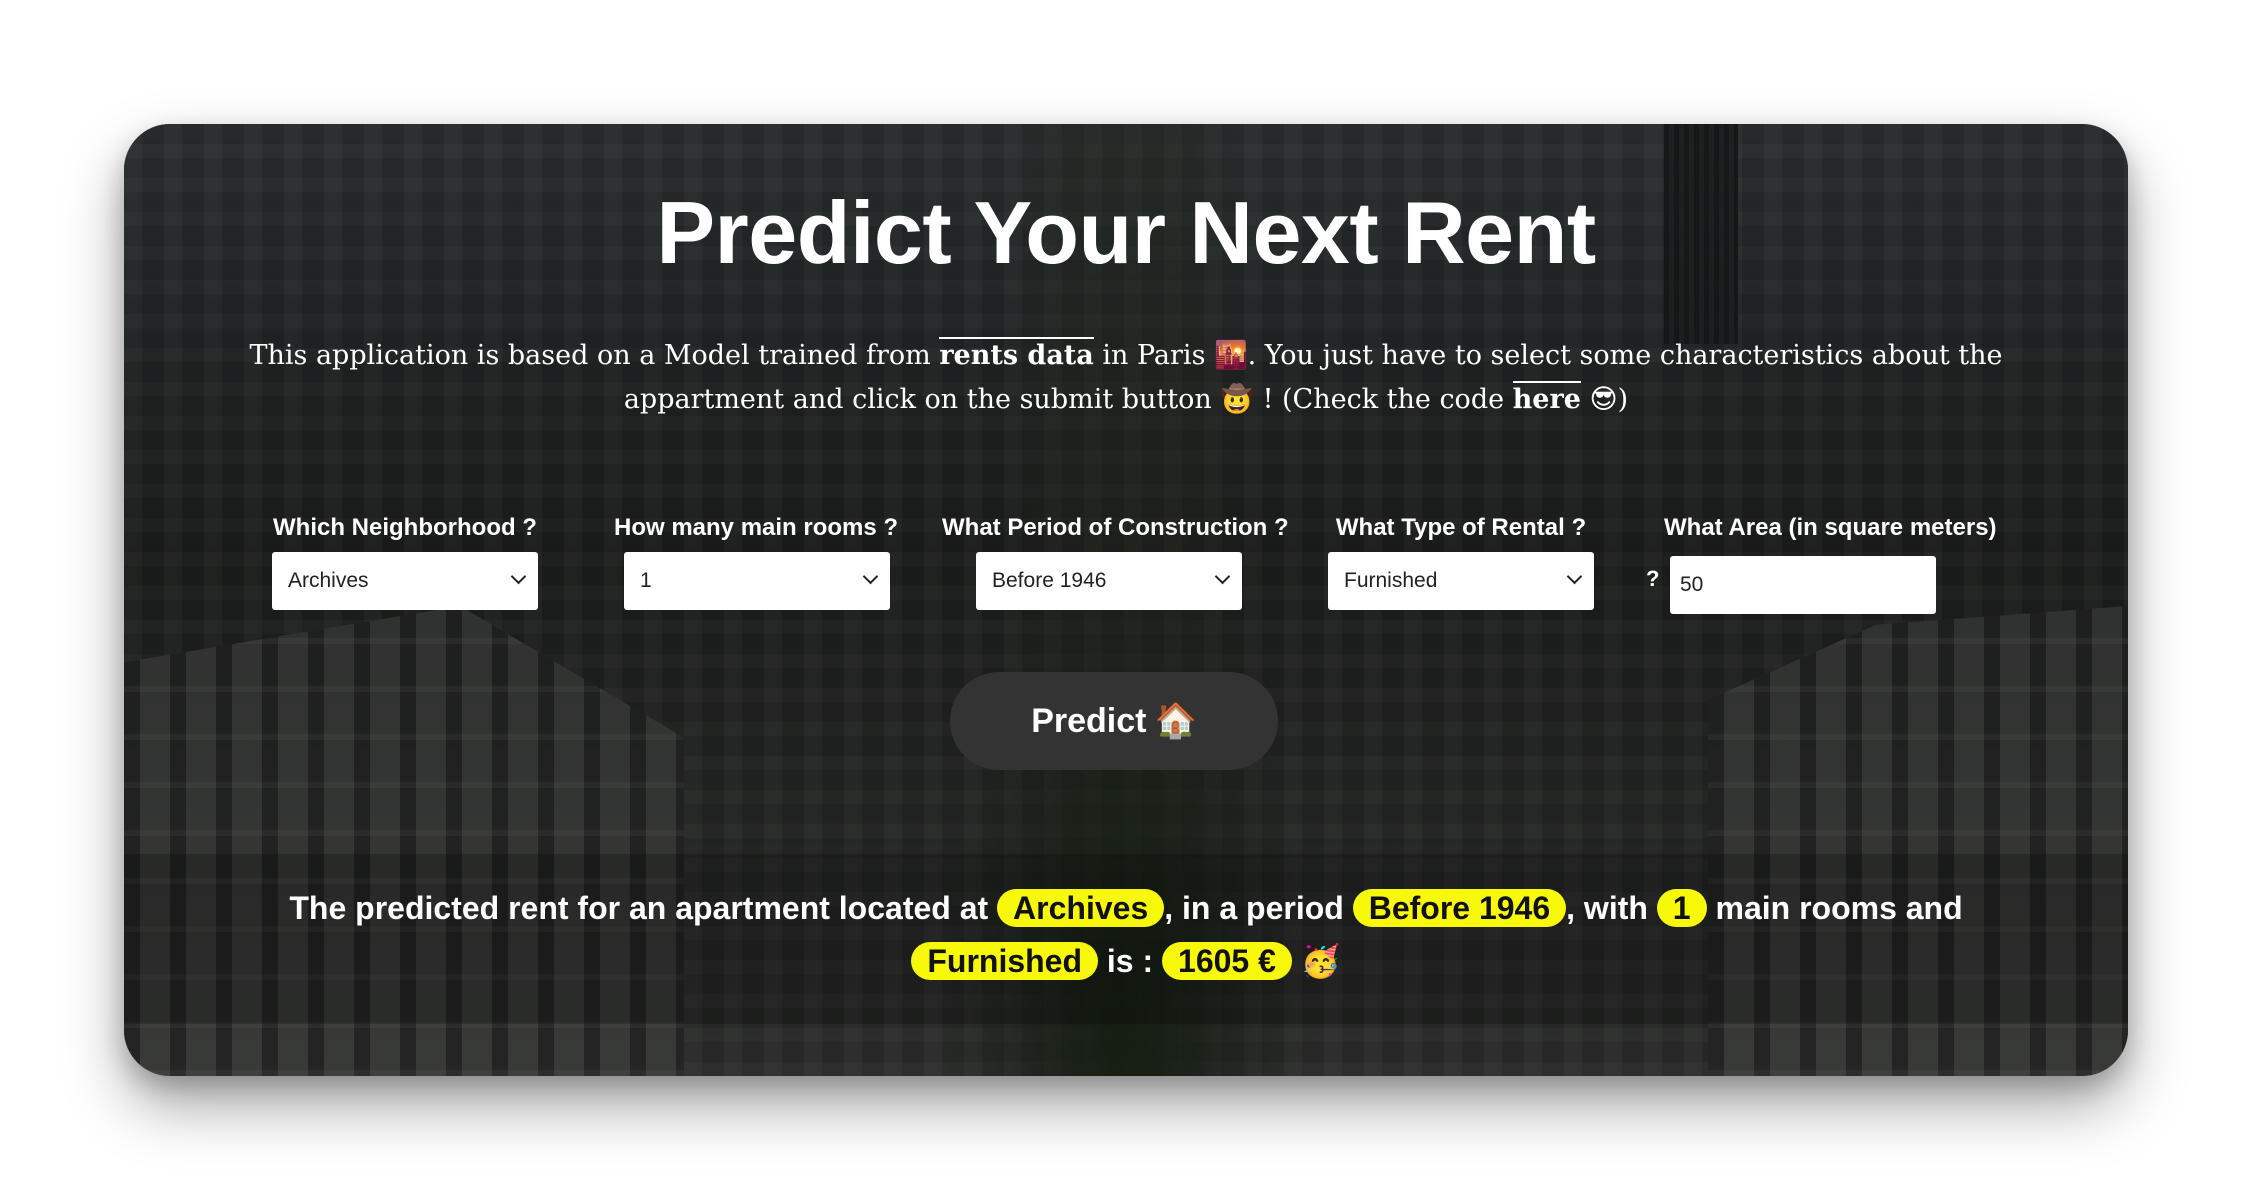  What do you see at coordinates (1681, 908) in the screenshot?
I see `result-rooms-badge: 1` at bounding box center [1681, 908].